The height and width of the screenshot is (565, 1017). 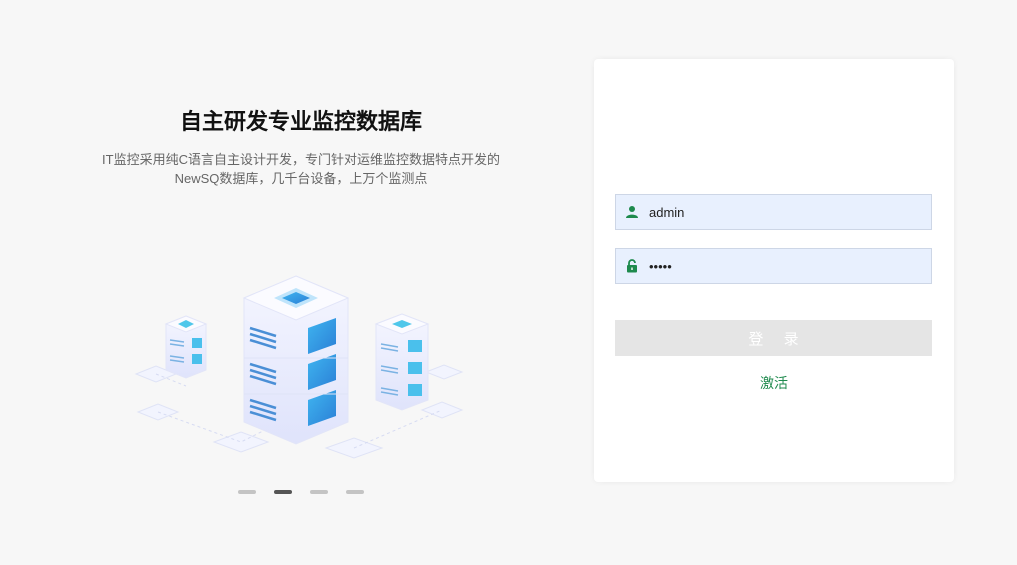 What do you see at coordinates (186, 347) in the screenshot?
I see `server-left` at bounding box center [186, 347].